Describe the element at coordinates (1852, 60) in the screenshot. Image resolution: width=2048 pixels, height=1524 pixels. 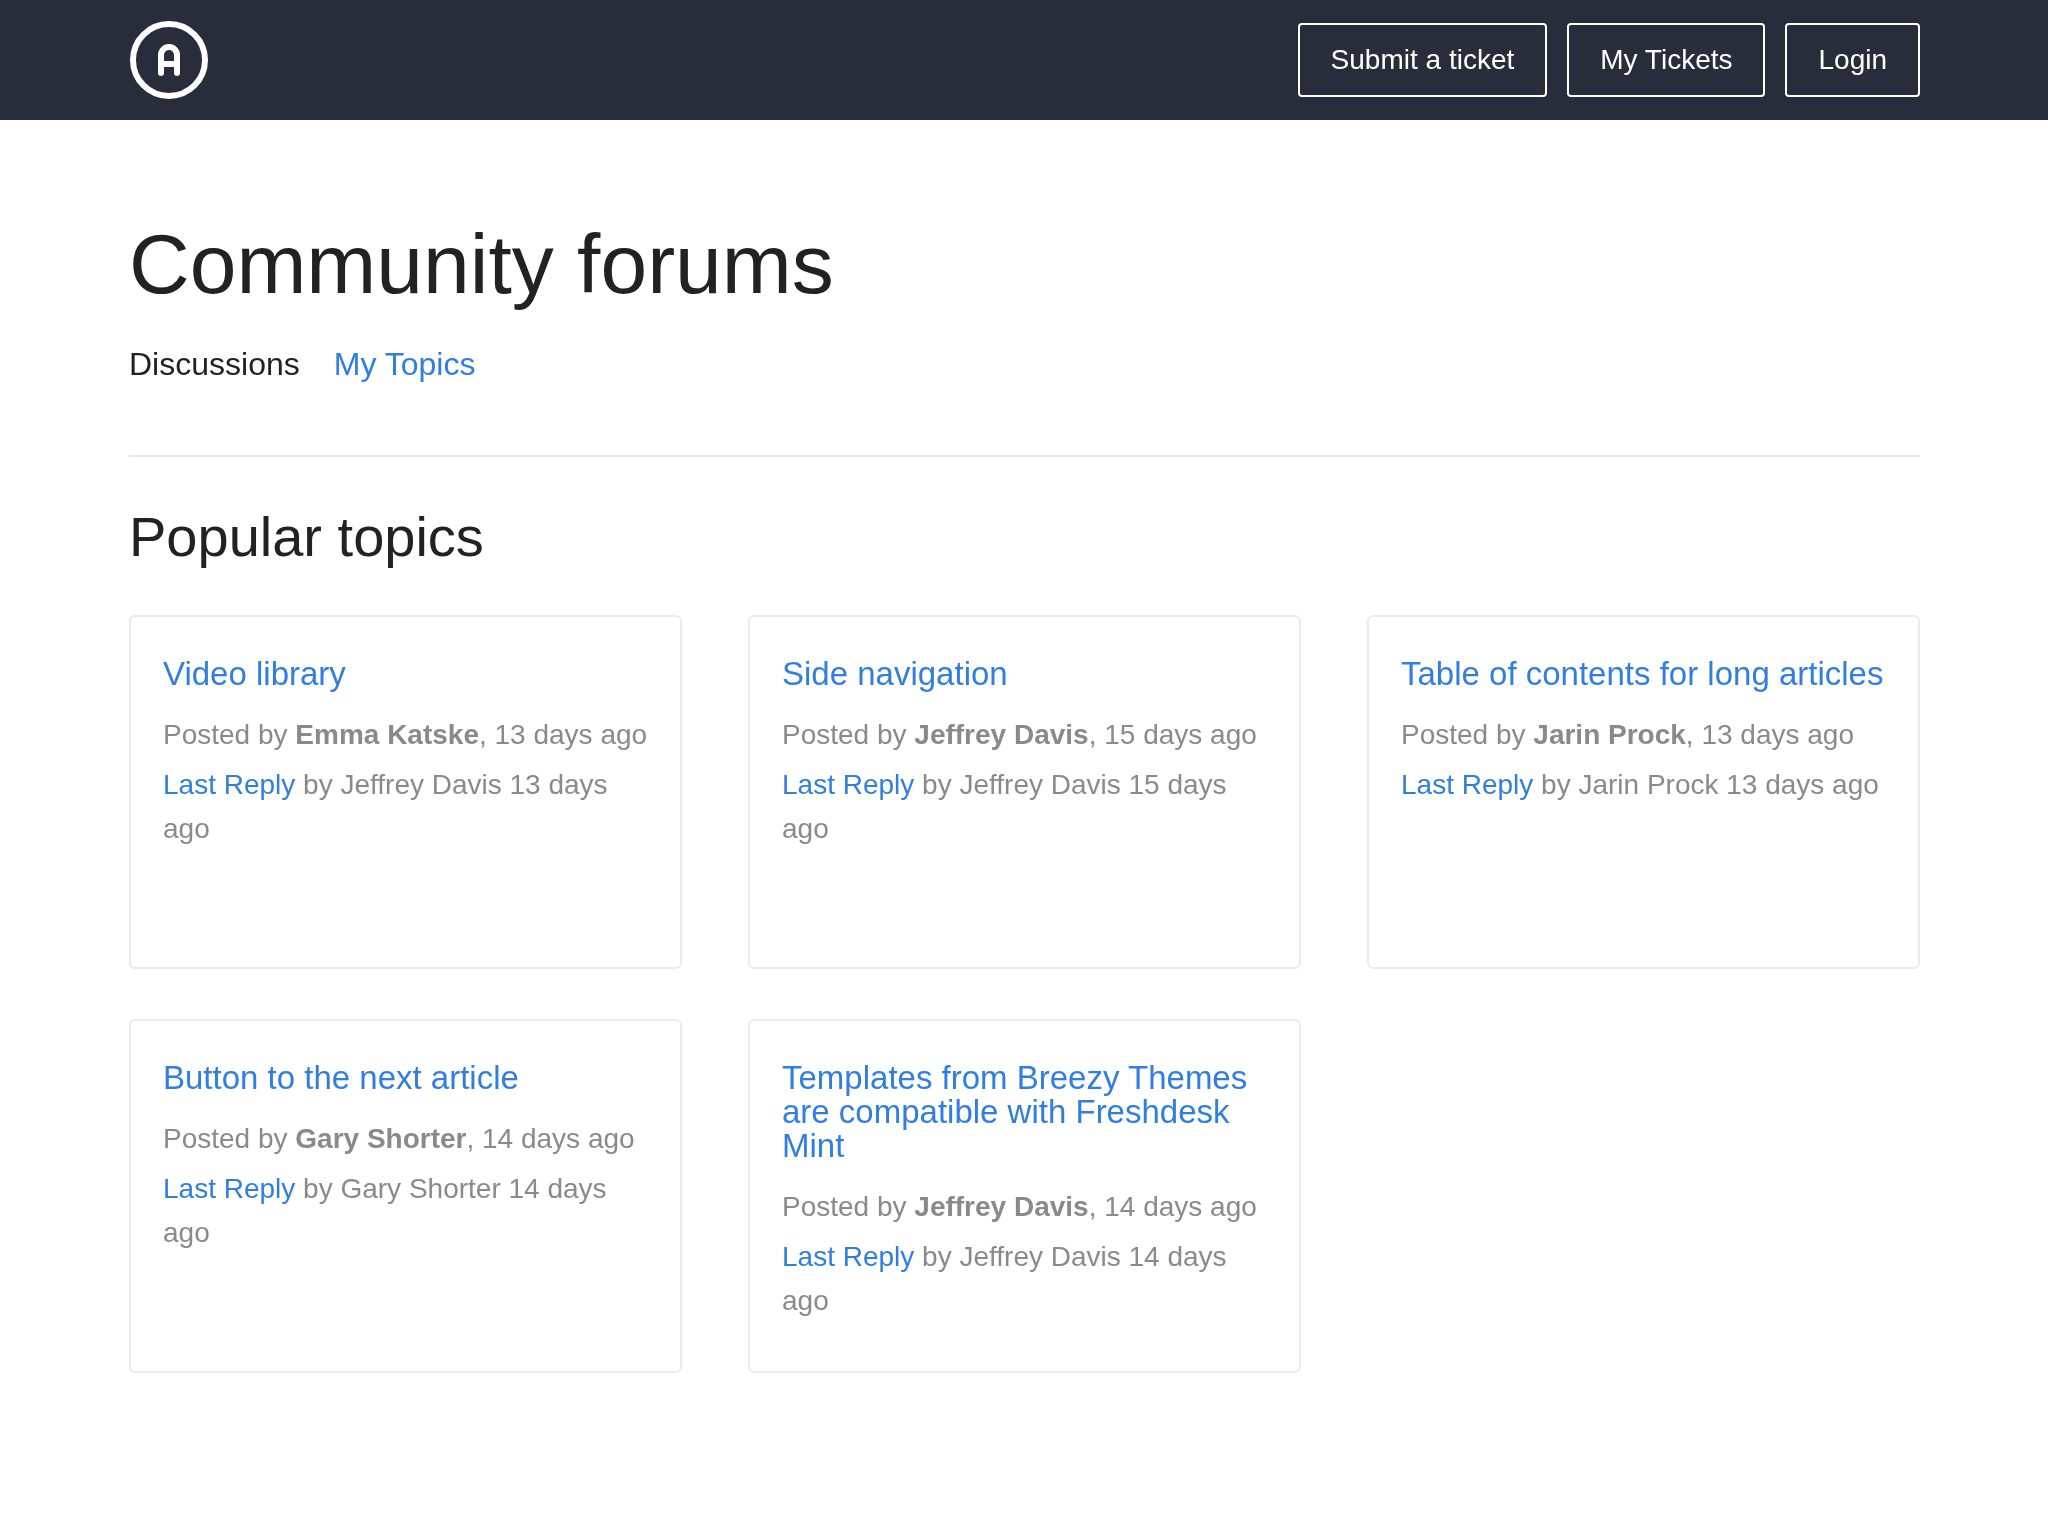
I see `header-button: Login` at that location.